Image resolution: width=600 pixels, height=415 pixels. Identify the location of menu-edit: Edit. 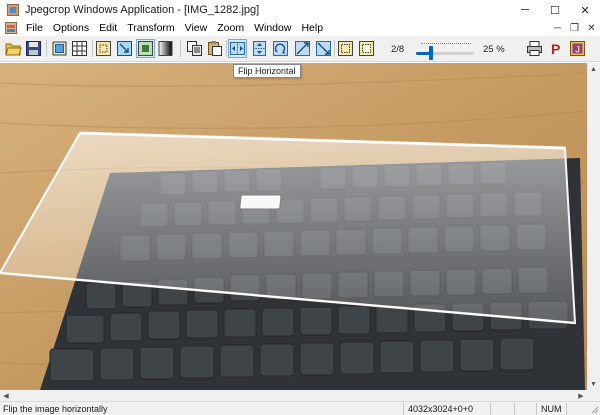
(108, 28).